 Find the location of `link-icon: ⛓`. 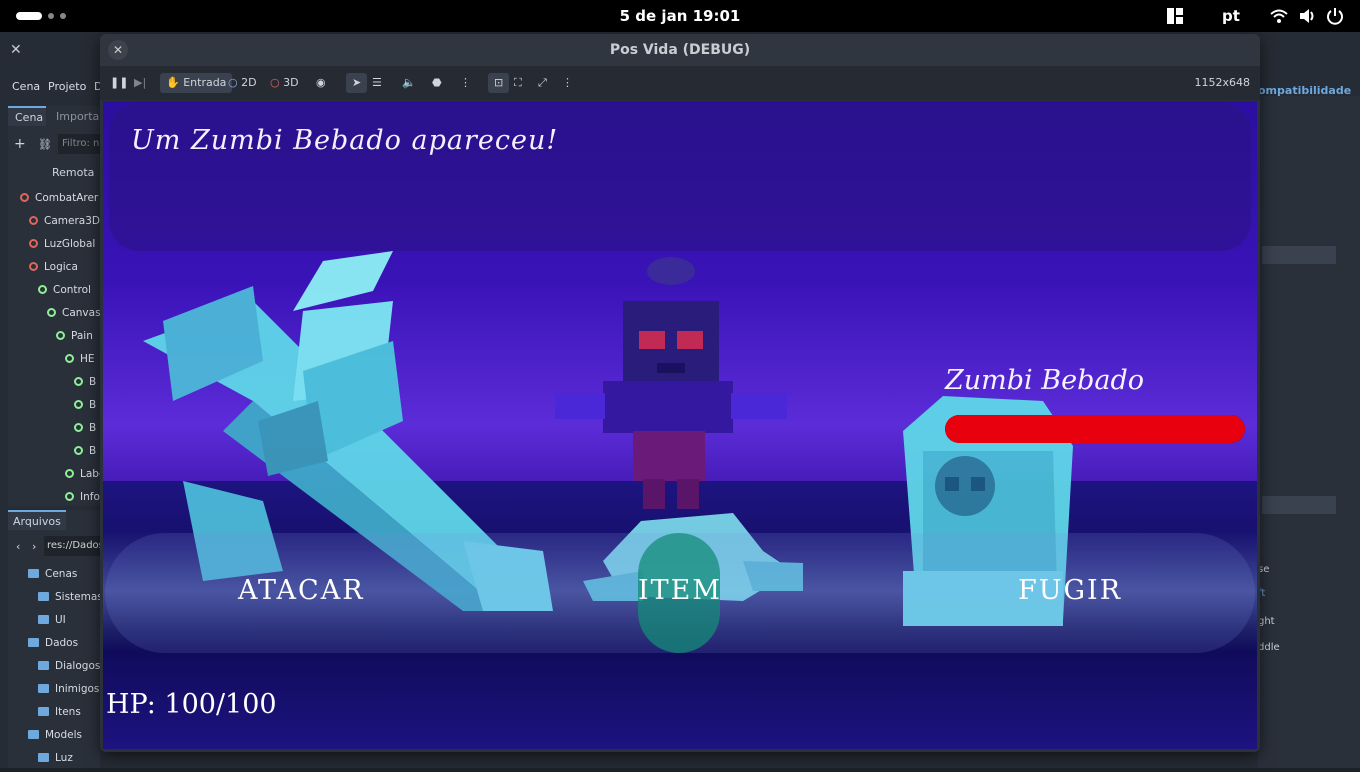

link-icon: ⛓ is located at coordinates (45, 144).